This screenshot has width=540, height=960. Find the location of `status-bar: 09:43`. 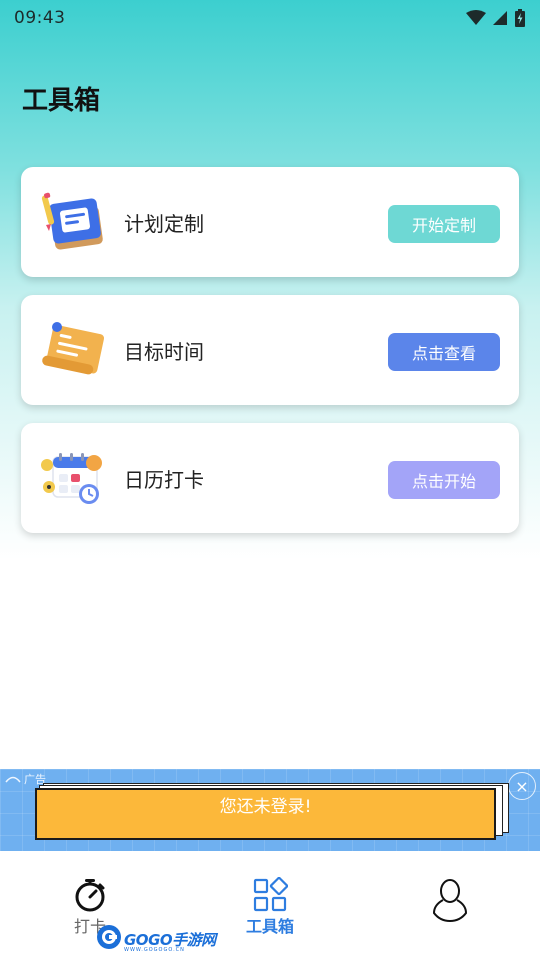

status-bar: 09:43 is located at coordinates (270, 18).